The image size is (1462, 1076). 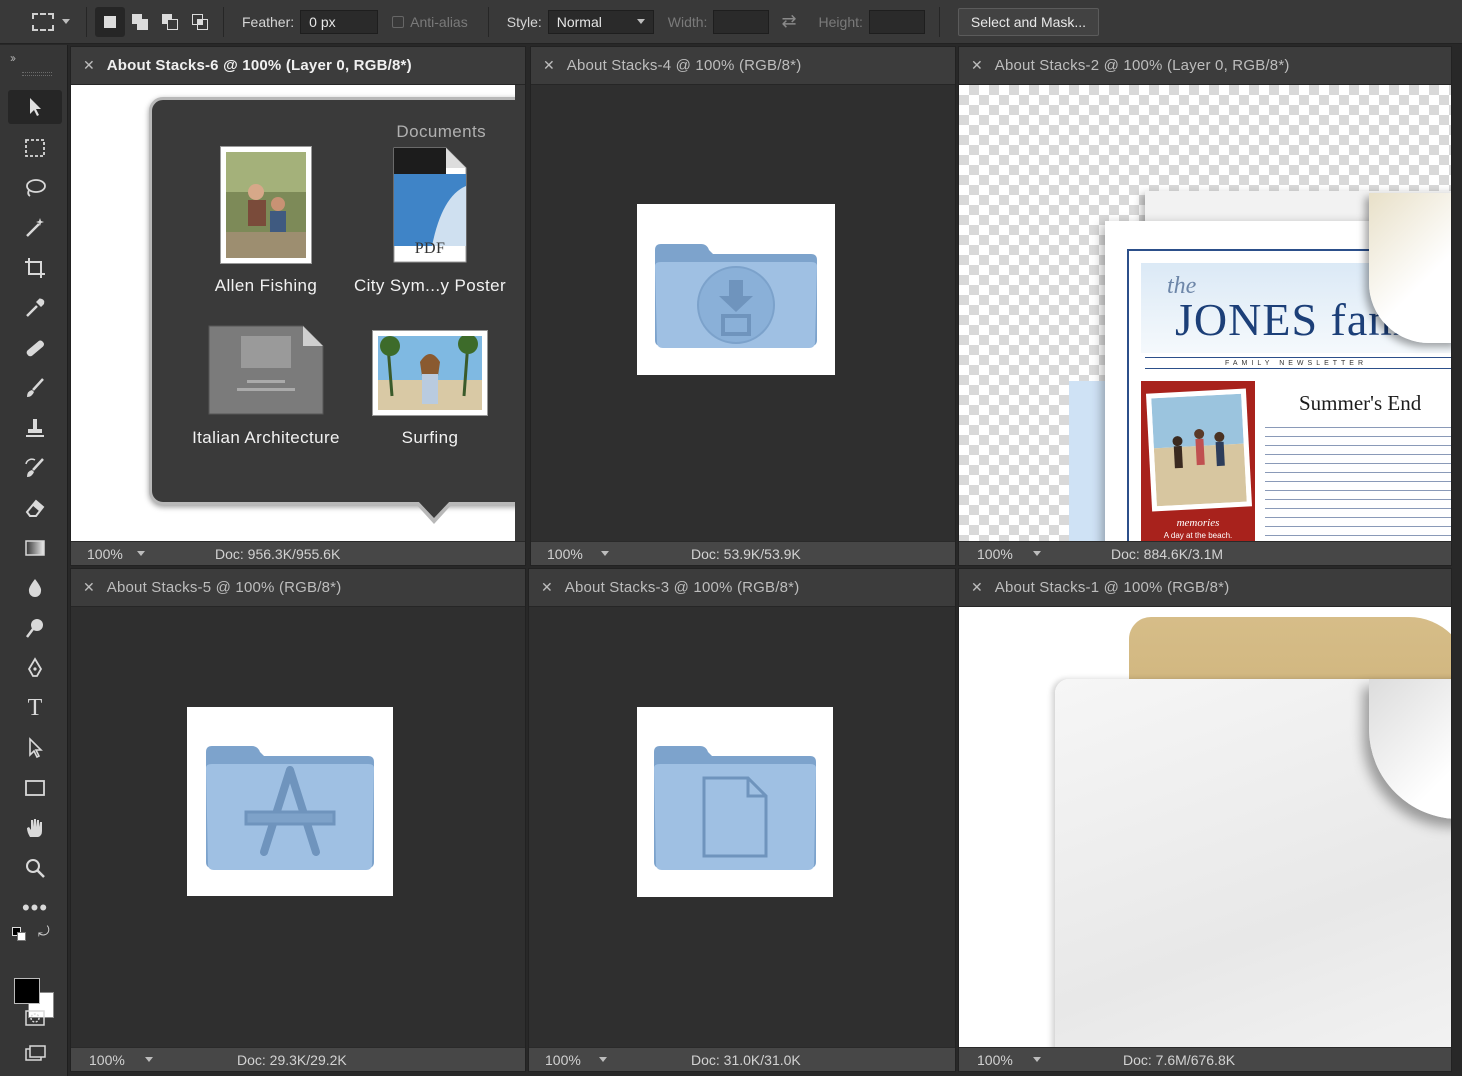 I want to click on eraser-icon, so click(x=35, y=508).